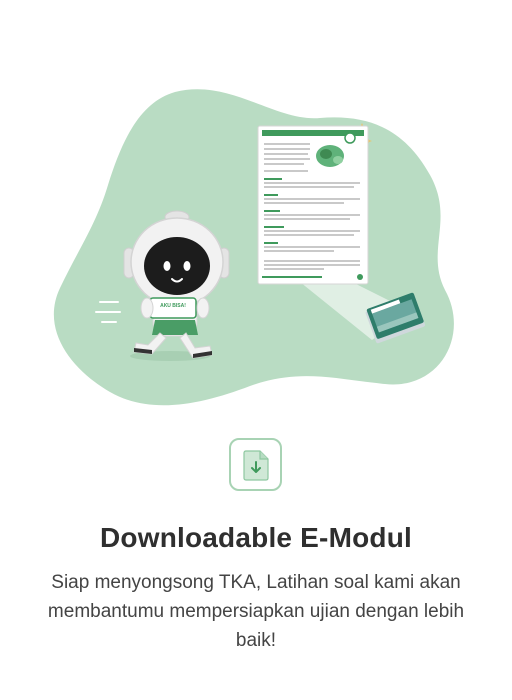  I want to click on mascot-badge-text: AKU BISA!, so click(173, 306).